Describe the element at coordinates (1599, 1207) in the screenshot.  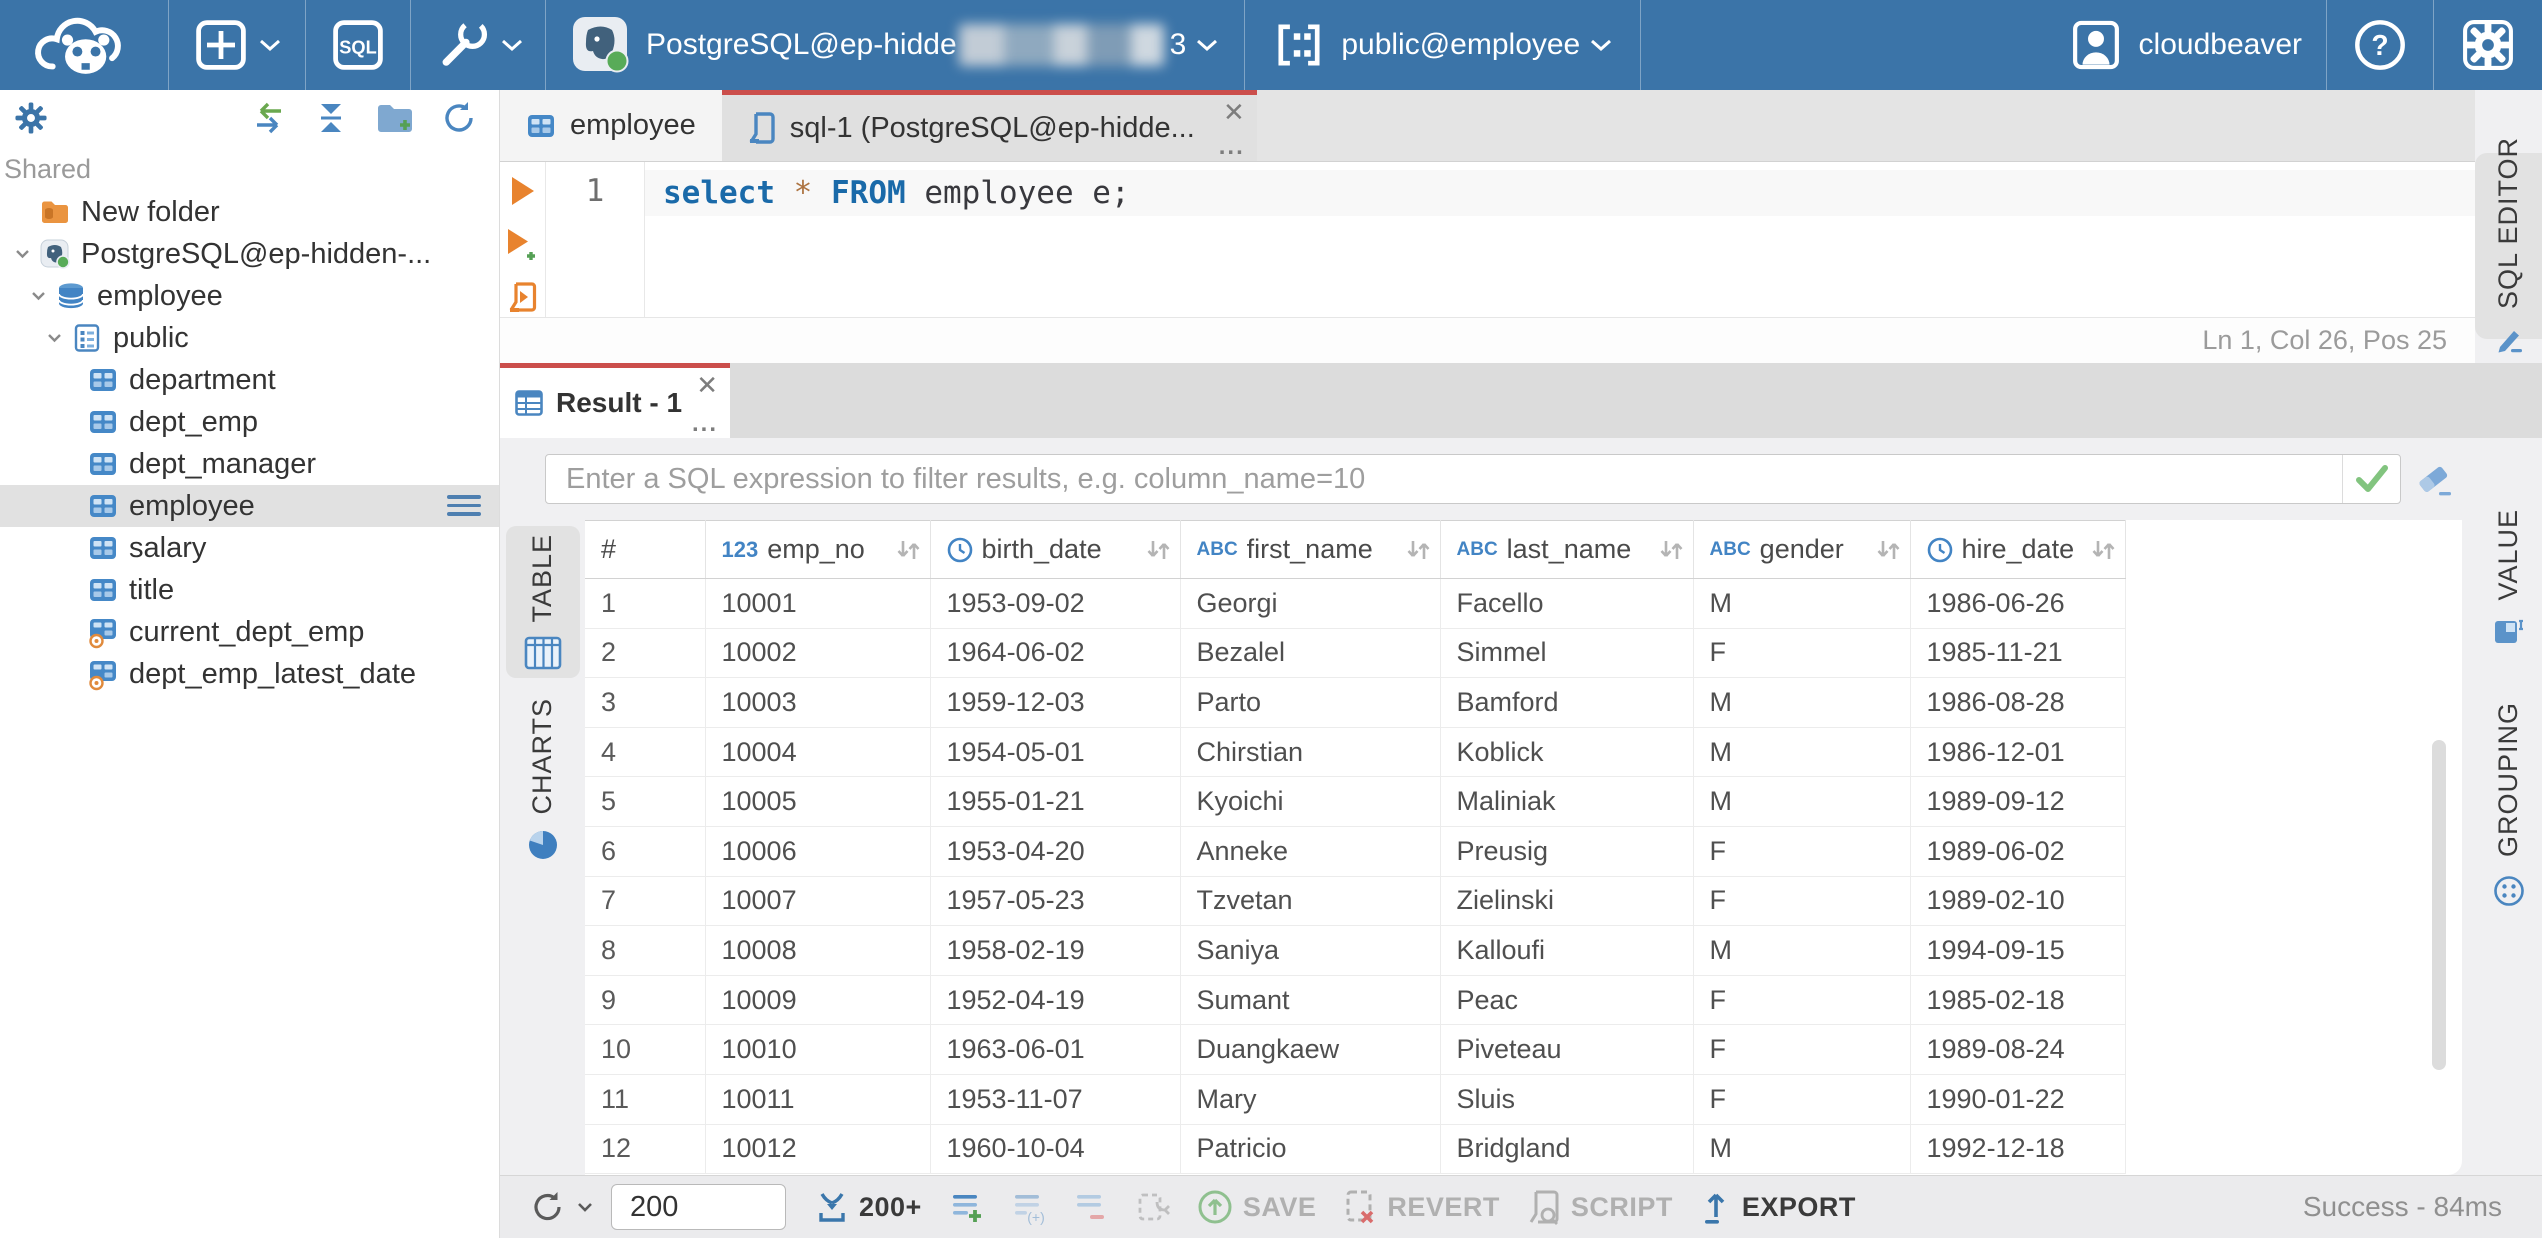
I see `script-button: SCRIPT` at that location.